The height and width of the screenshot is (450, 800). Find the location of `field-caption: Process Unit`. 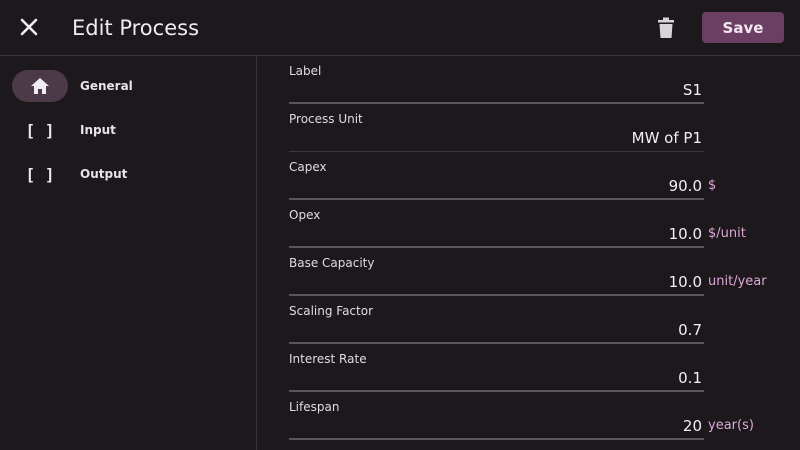

field-caption: Process Unit is located at coordinates (326, 119).